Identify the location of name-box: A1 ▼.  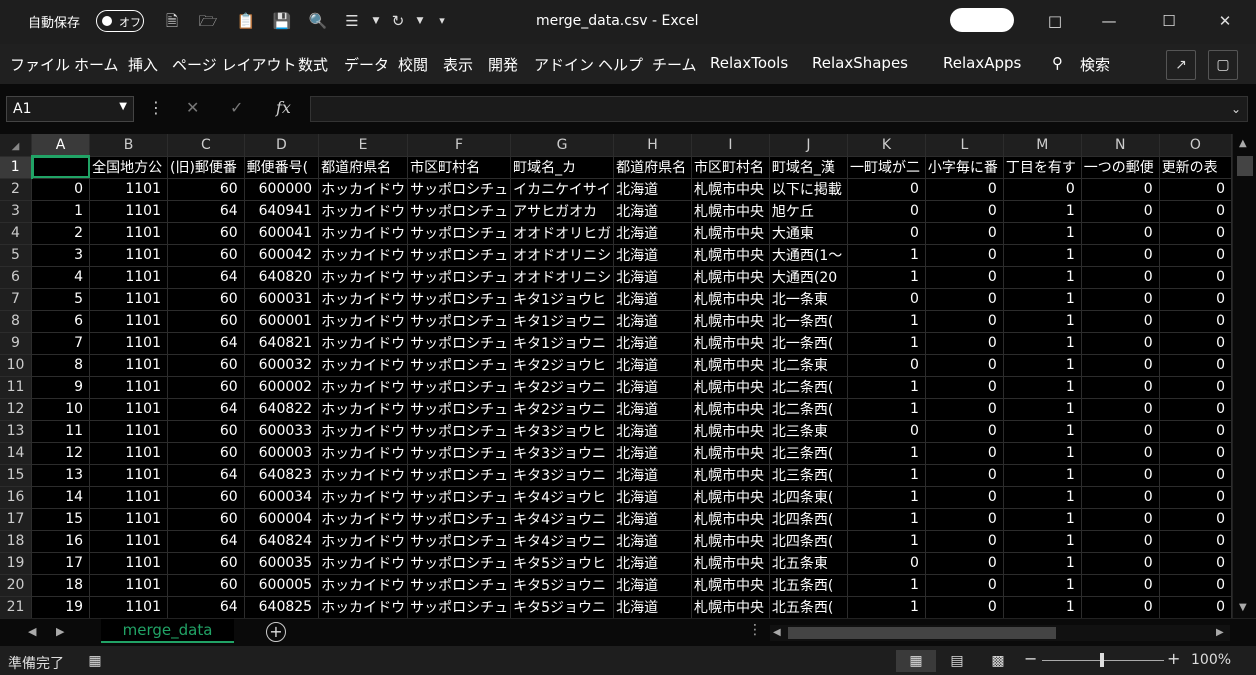
(70, 109).